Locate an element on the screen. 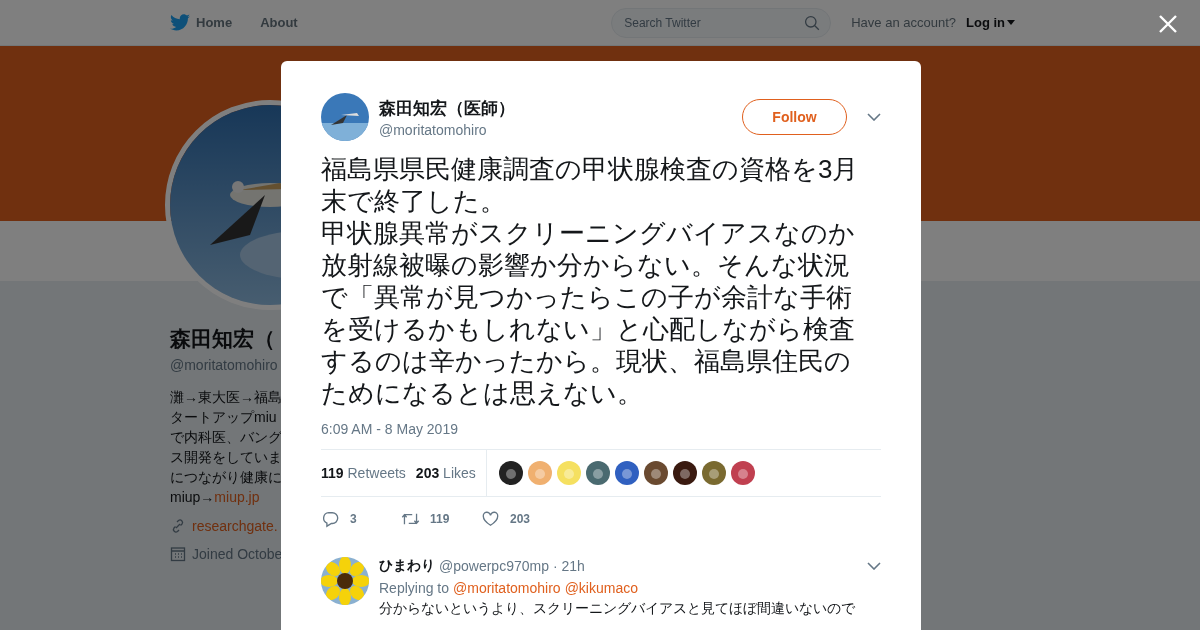 The image size is (1200, 630). reply-author-handle: @powerpc970mp is located at coordinates (494, 566).